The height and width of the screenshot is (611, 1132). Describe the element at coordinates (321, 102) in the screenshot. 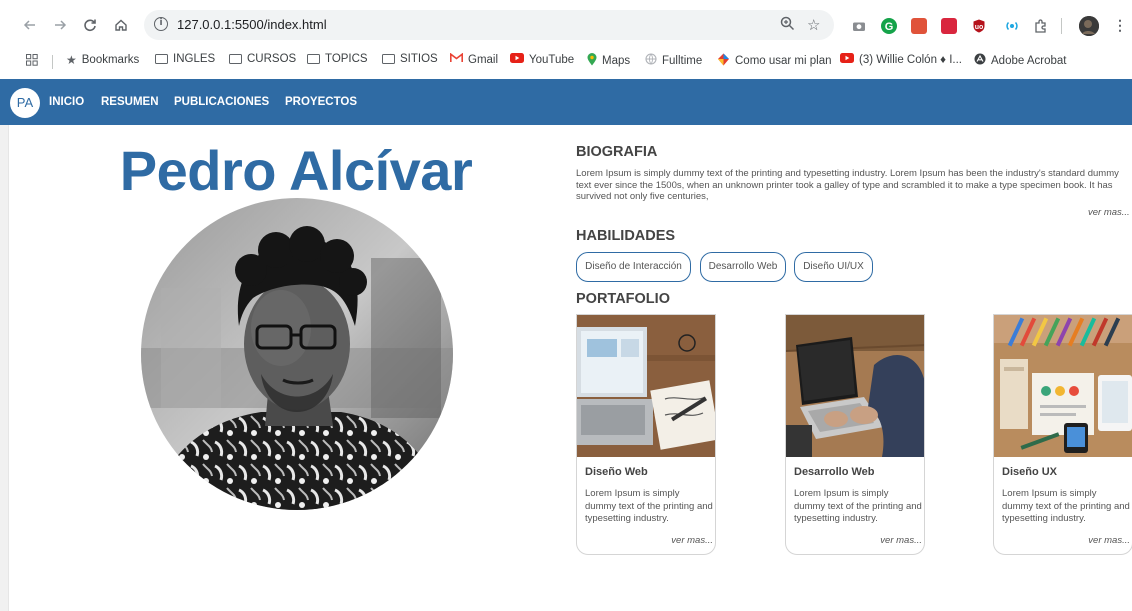

I see `nav-link-proyectos: PROYECTOS` at that location.